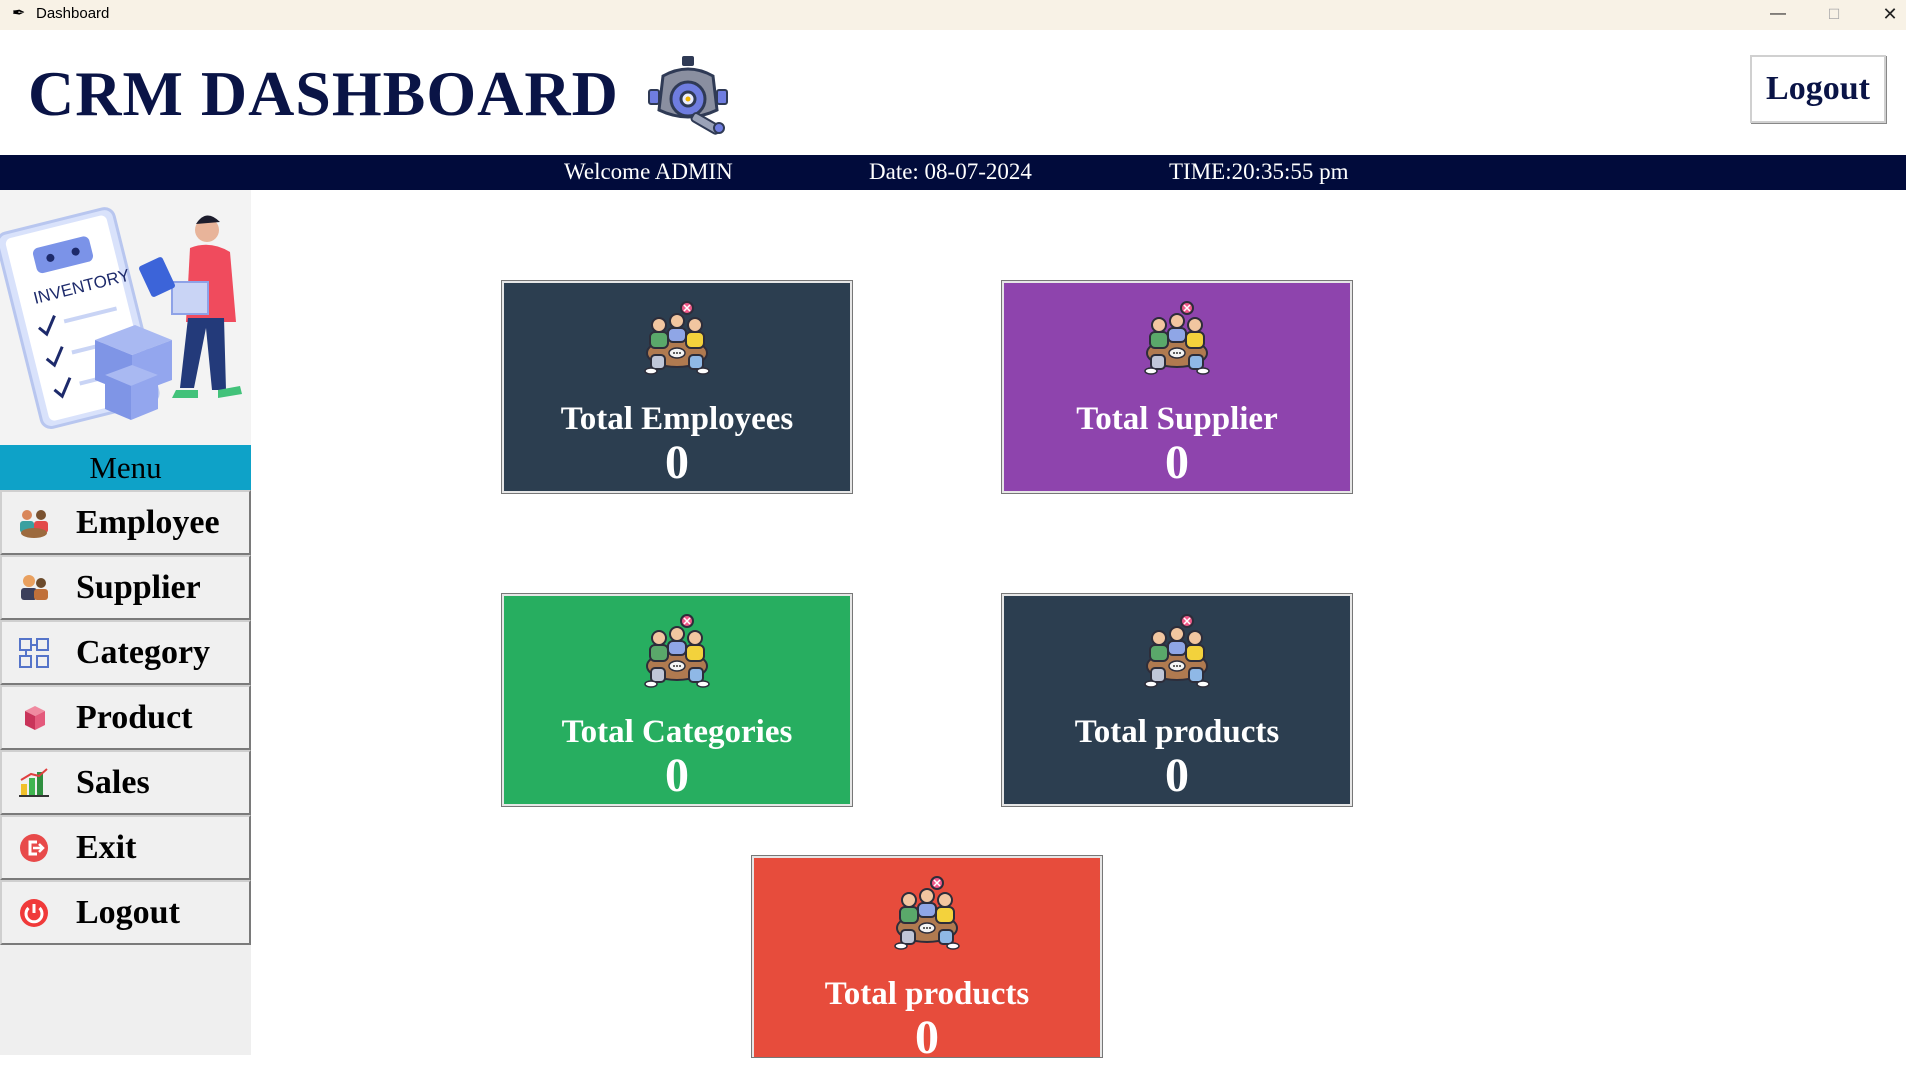 This screenshot has height=1065, width=1906. Describe the element at coordinates (1177, 419) in the screenshot. I see `card-label: Total Supplier` at that location.